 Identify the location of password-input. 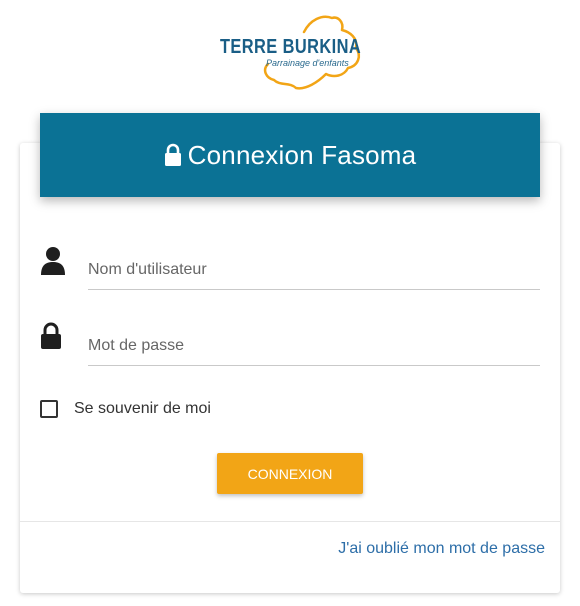
(314, 346).